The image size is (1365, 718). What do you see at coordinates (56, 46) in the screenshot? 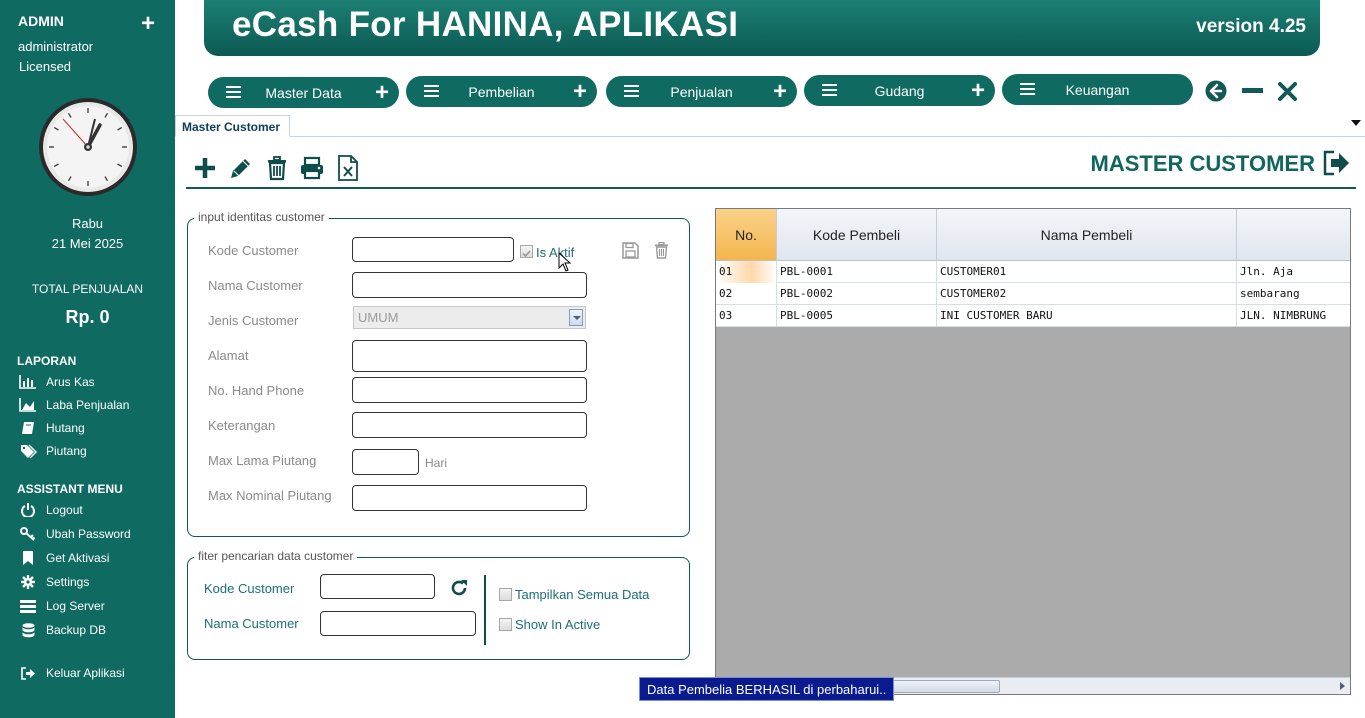
I see `username-label: administrator` at bounding box center [56, 46].